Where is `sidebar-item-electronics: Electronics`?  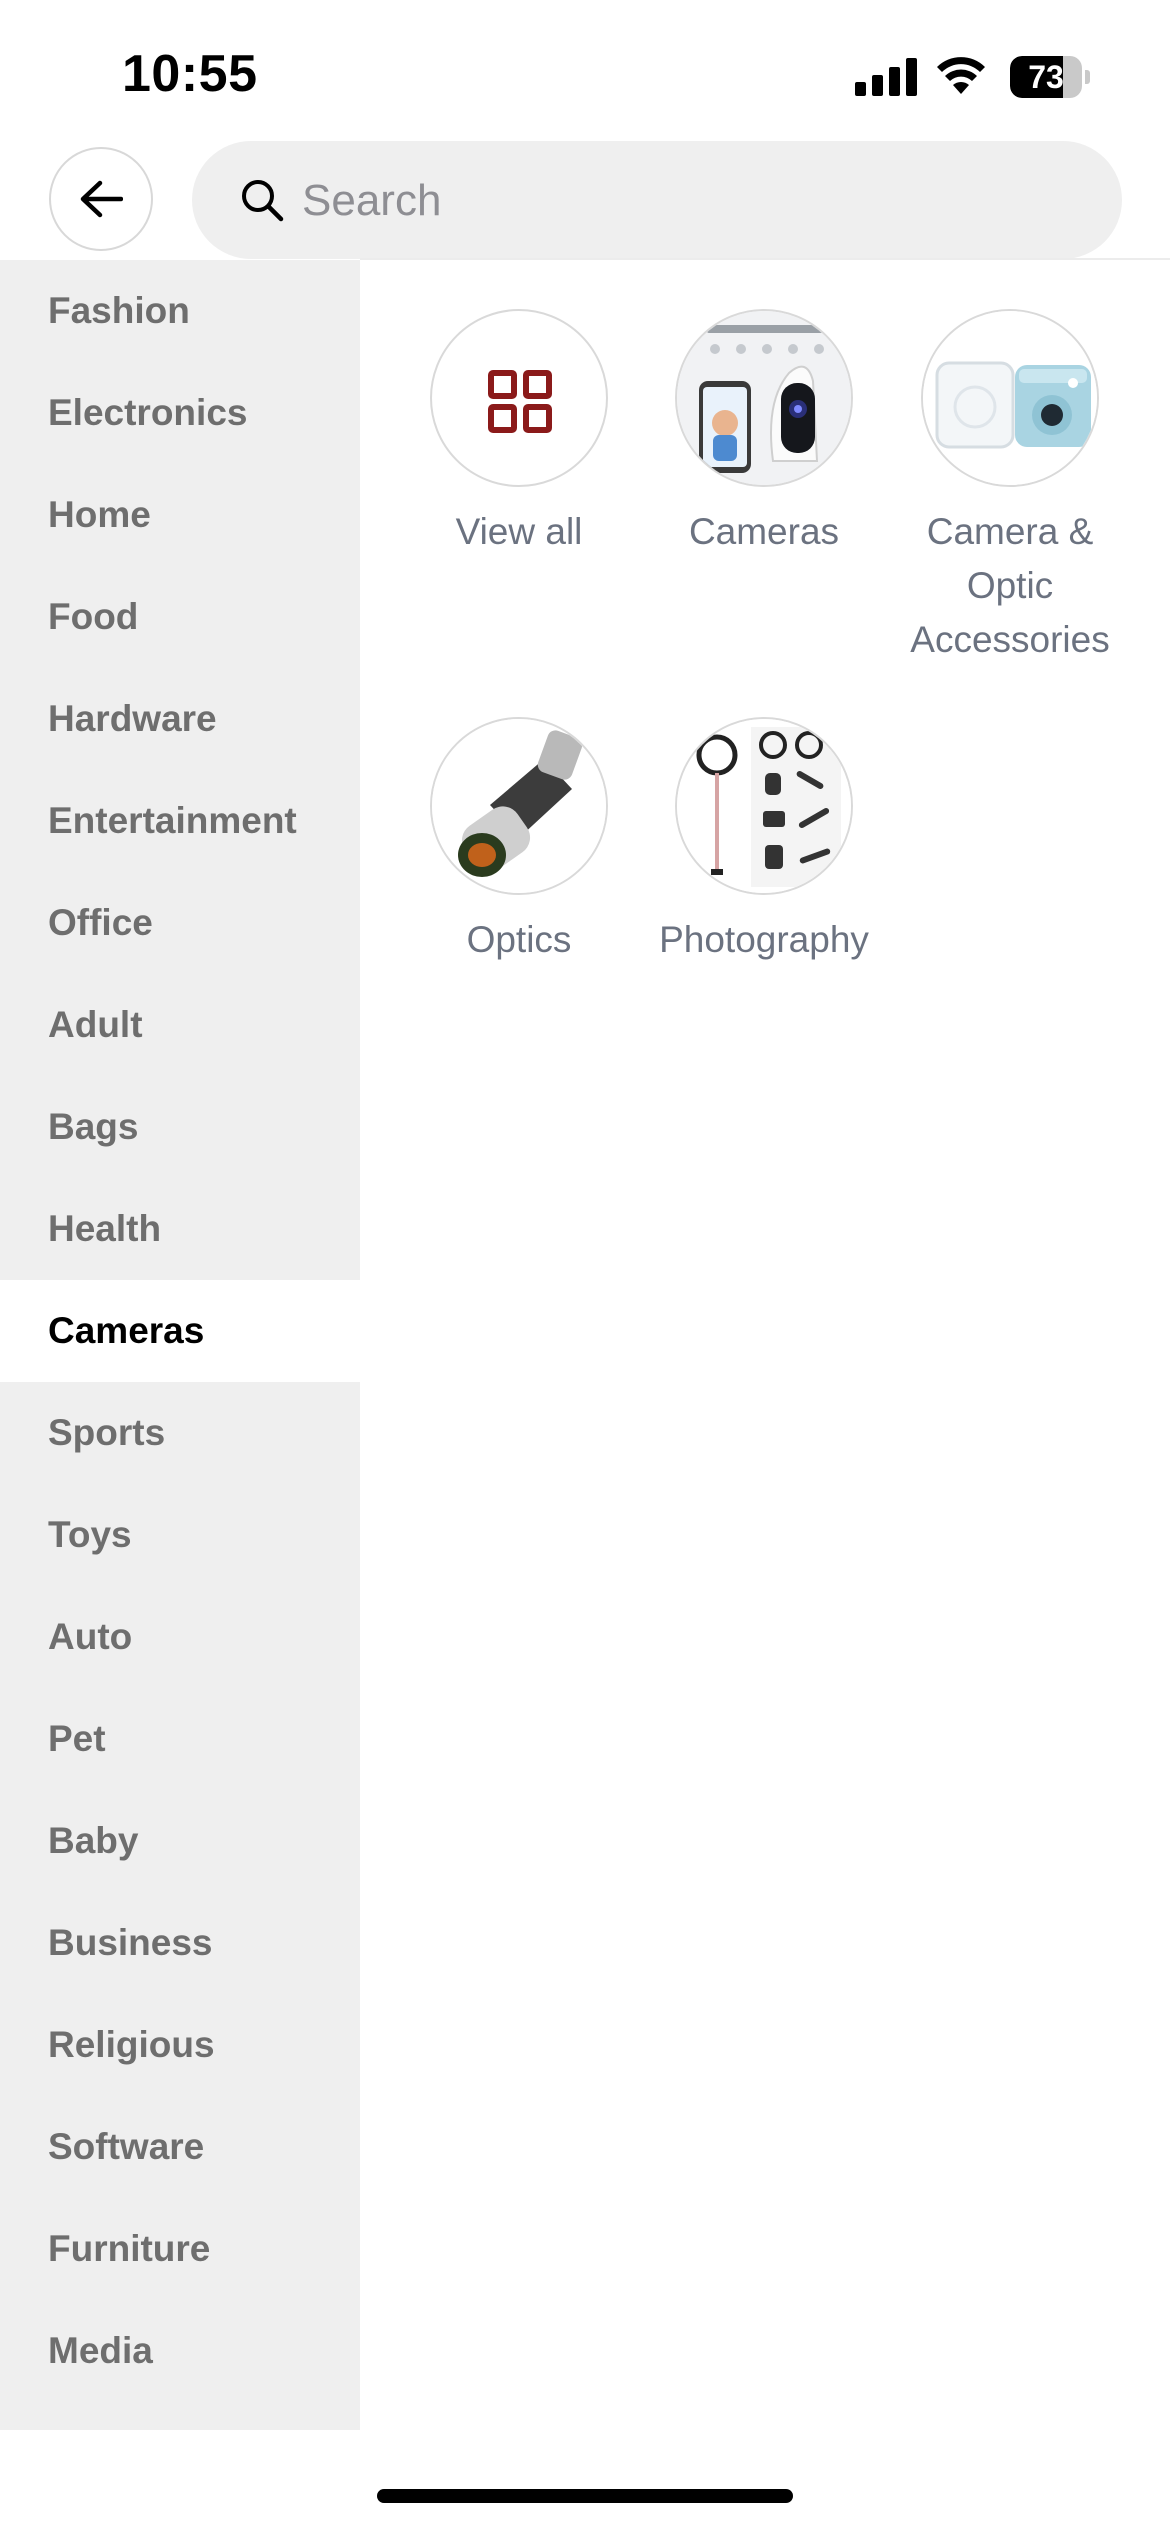
sidebar-item-electronics: Electronics is located at coordinates (180, 413).